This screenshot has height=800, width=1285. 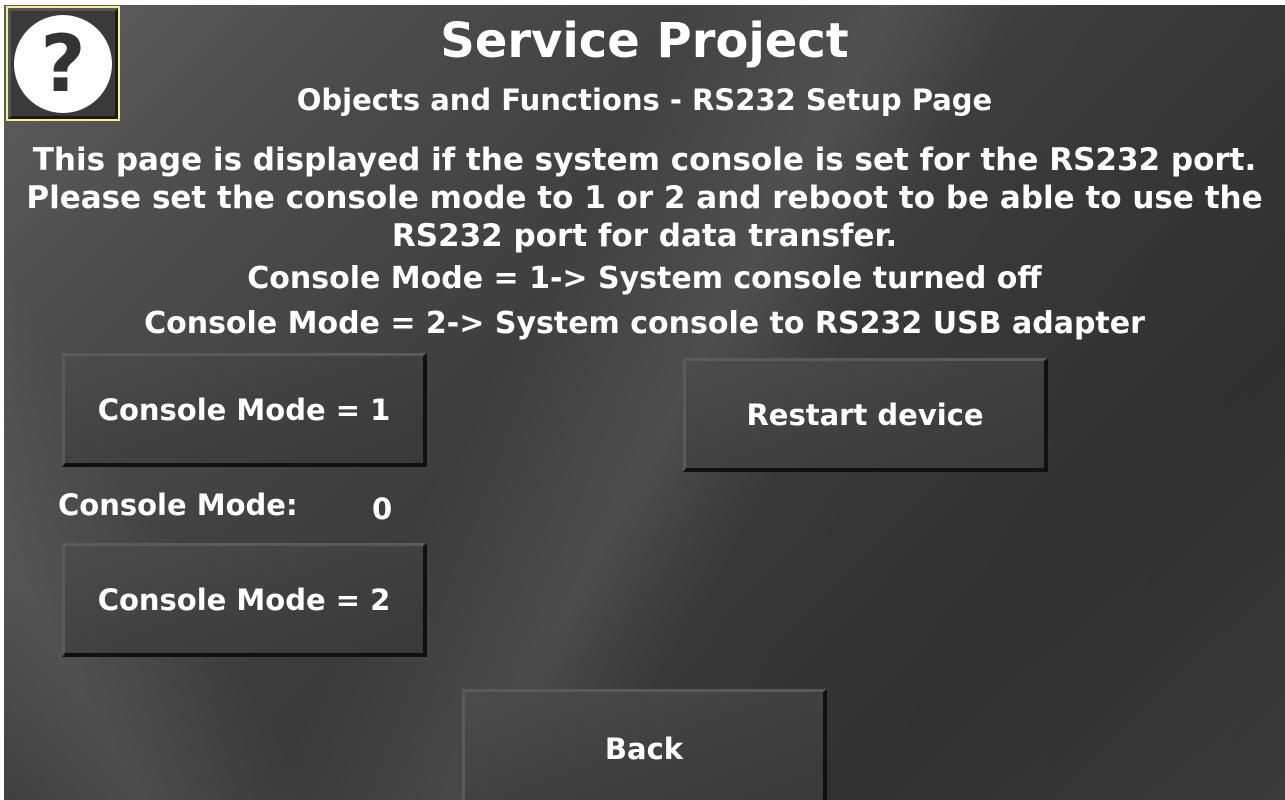 I want to click on back-button: Back, so click(x=644, y=744).